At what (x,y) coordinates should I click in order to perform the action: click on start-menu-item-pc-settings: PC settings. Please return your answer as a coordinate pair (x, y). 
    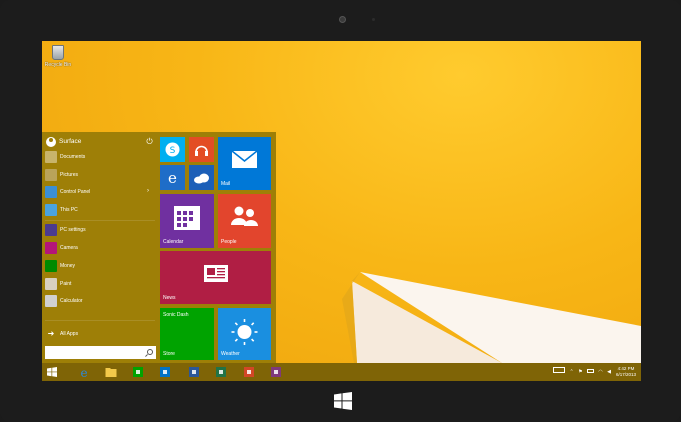
    Looking at the image, I should click on (100, 230).